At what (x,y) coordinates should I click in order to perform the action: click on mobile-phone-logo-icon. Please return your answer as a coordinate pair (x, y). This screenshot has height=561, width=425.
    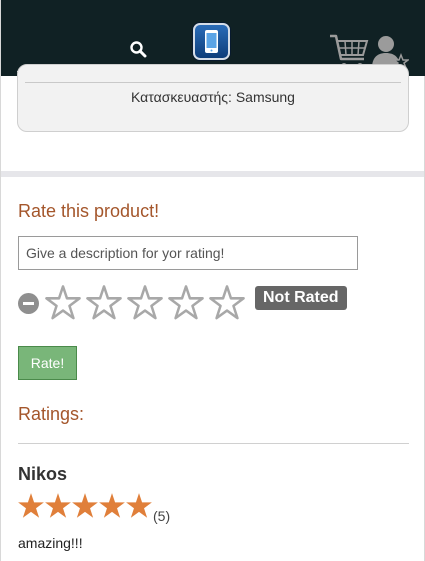
    Looking at the image, I should click on (211, 41).